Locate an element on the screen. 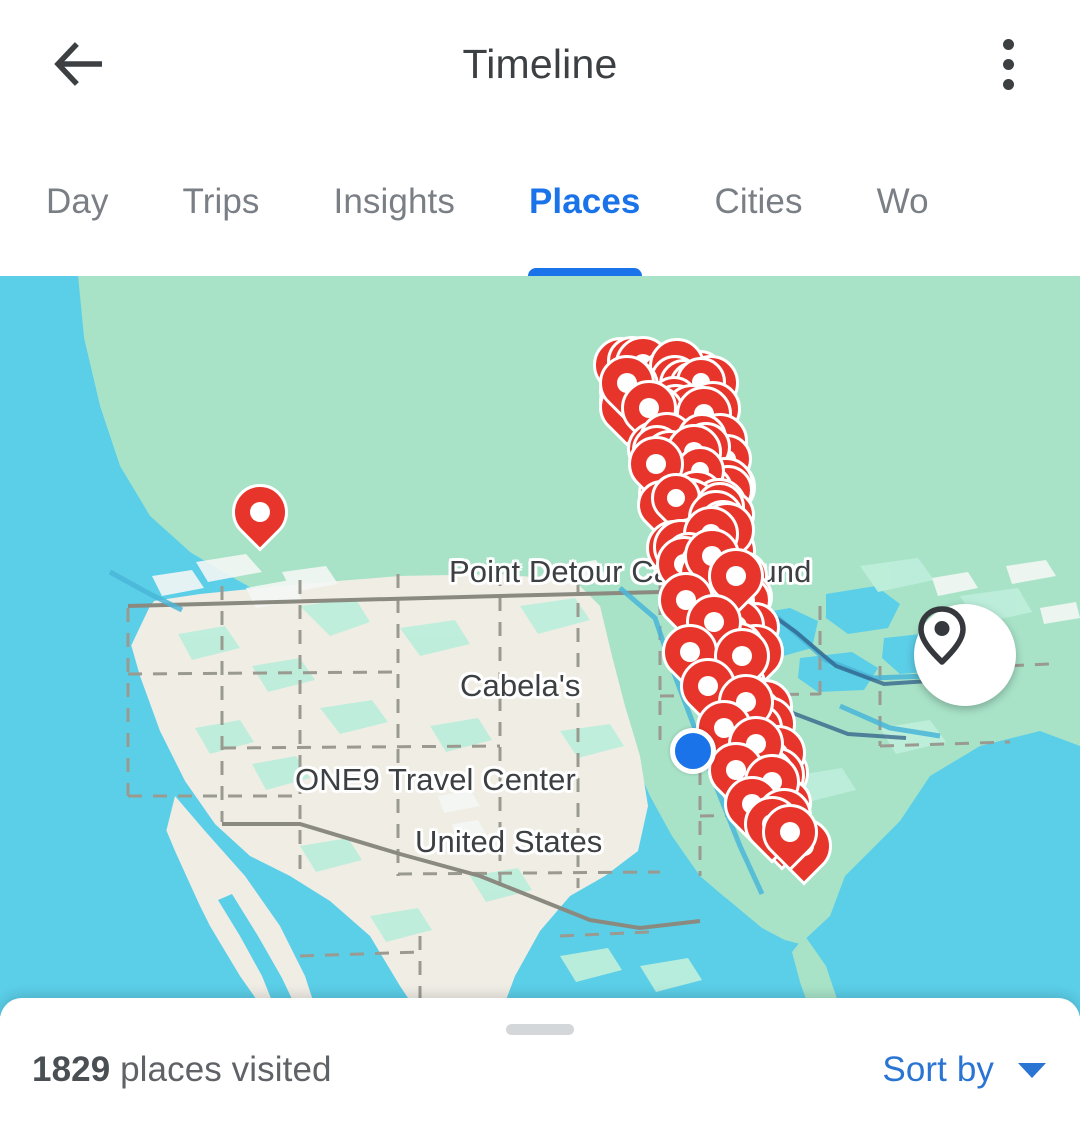 The width and height of the screenshot is (1080, 1143). tab-label: Wo is located at coordinates (902, 201).